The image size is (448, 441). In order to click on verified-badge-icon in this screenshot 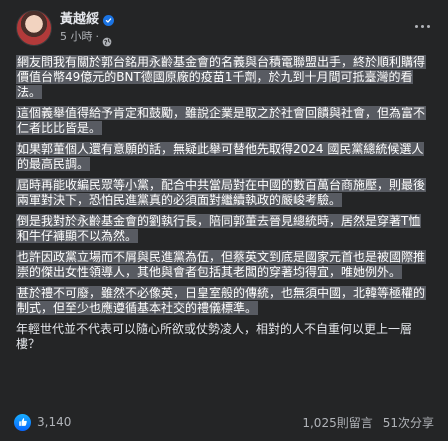, I will do `click(109, 20)`.